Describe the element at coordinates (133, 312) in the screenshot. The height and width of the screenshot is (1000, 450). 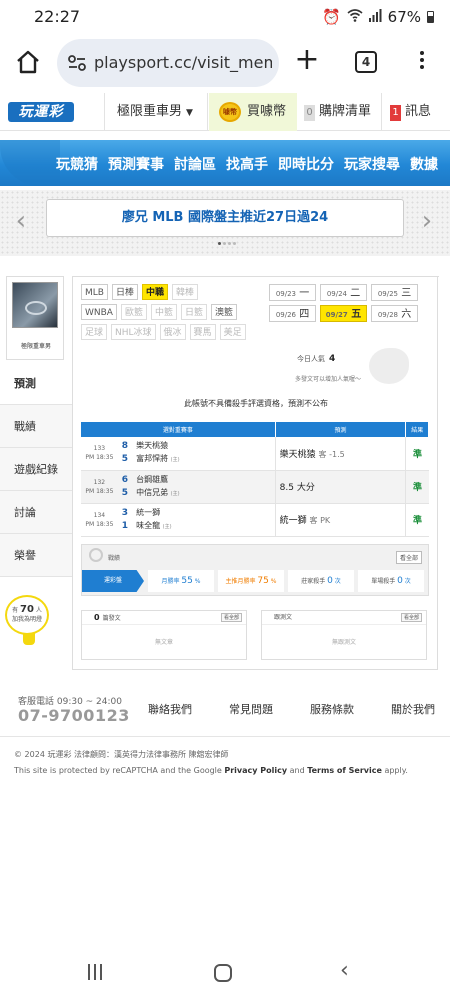
I see `sport-chip: 歐籃` at that location.